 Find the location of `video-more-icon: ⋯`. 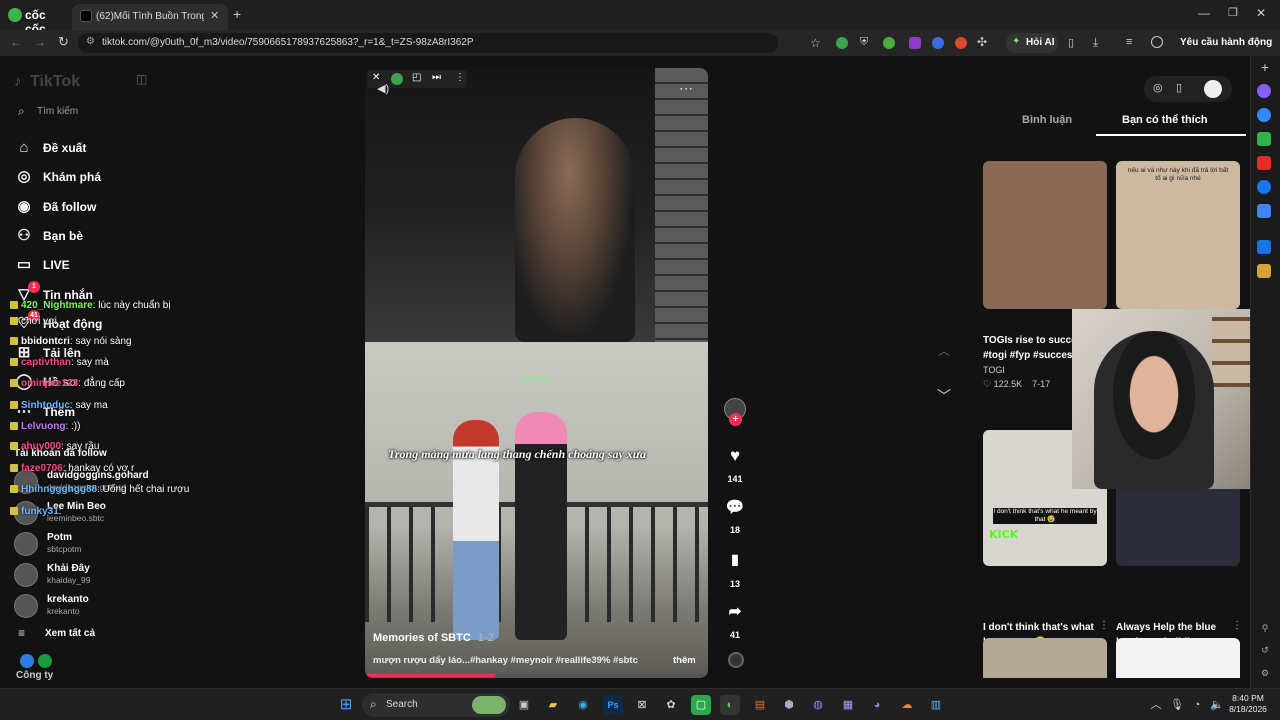

video-more-icon: ⋯ is located at coordinates (686, 88).